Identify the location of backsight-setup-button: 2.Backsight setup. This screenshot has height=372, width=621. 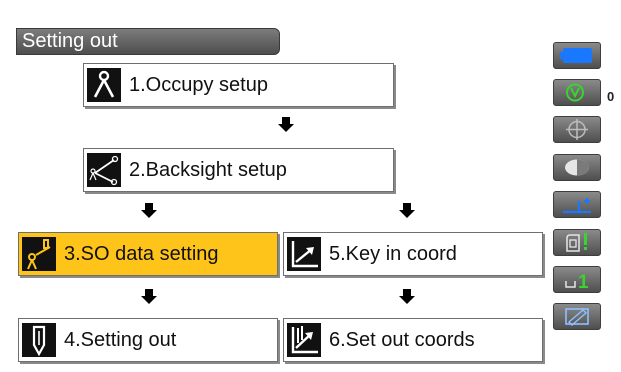
(238, 170).